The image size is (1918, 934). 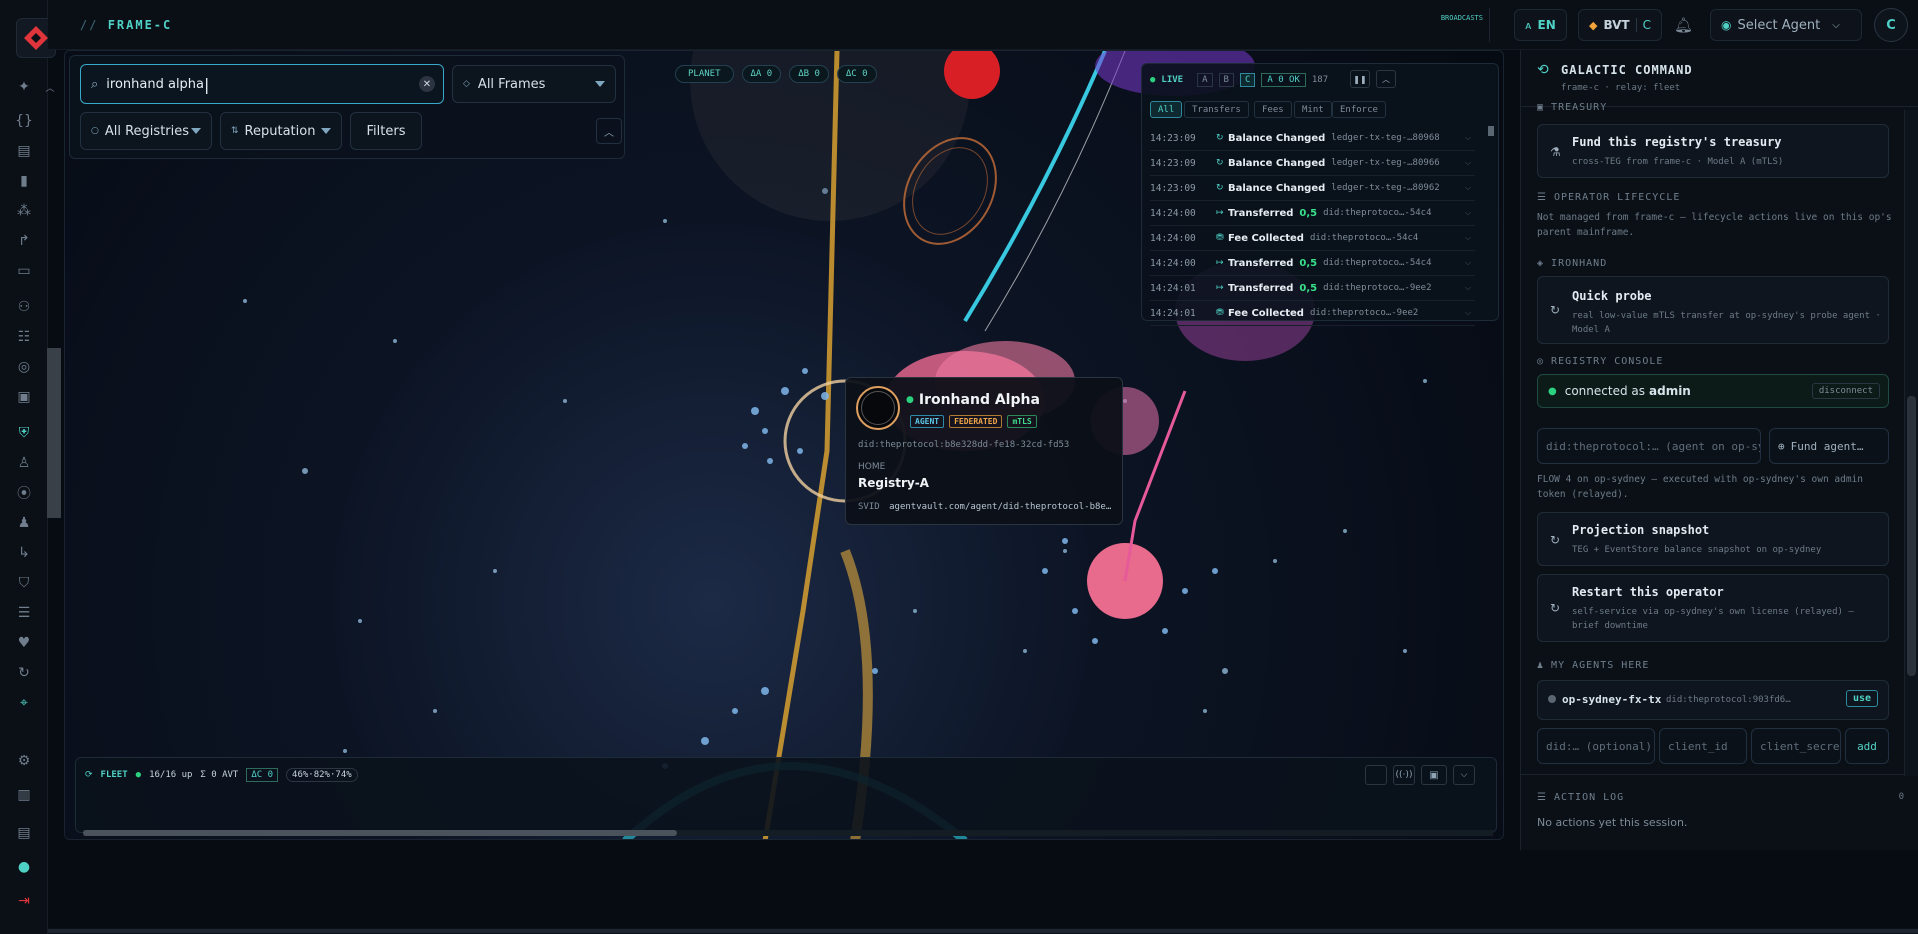 What do you see at coordinates (24, 463) in the screenshot?
I see `user-plus-icon: ♙` at bounding box center [24, 463].